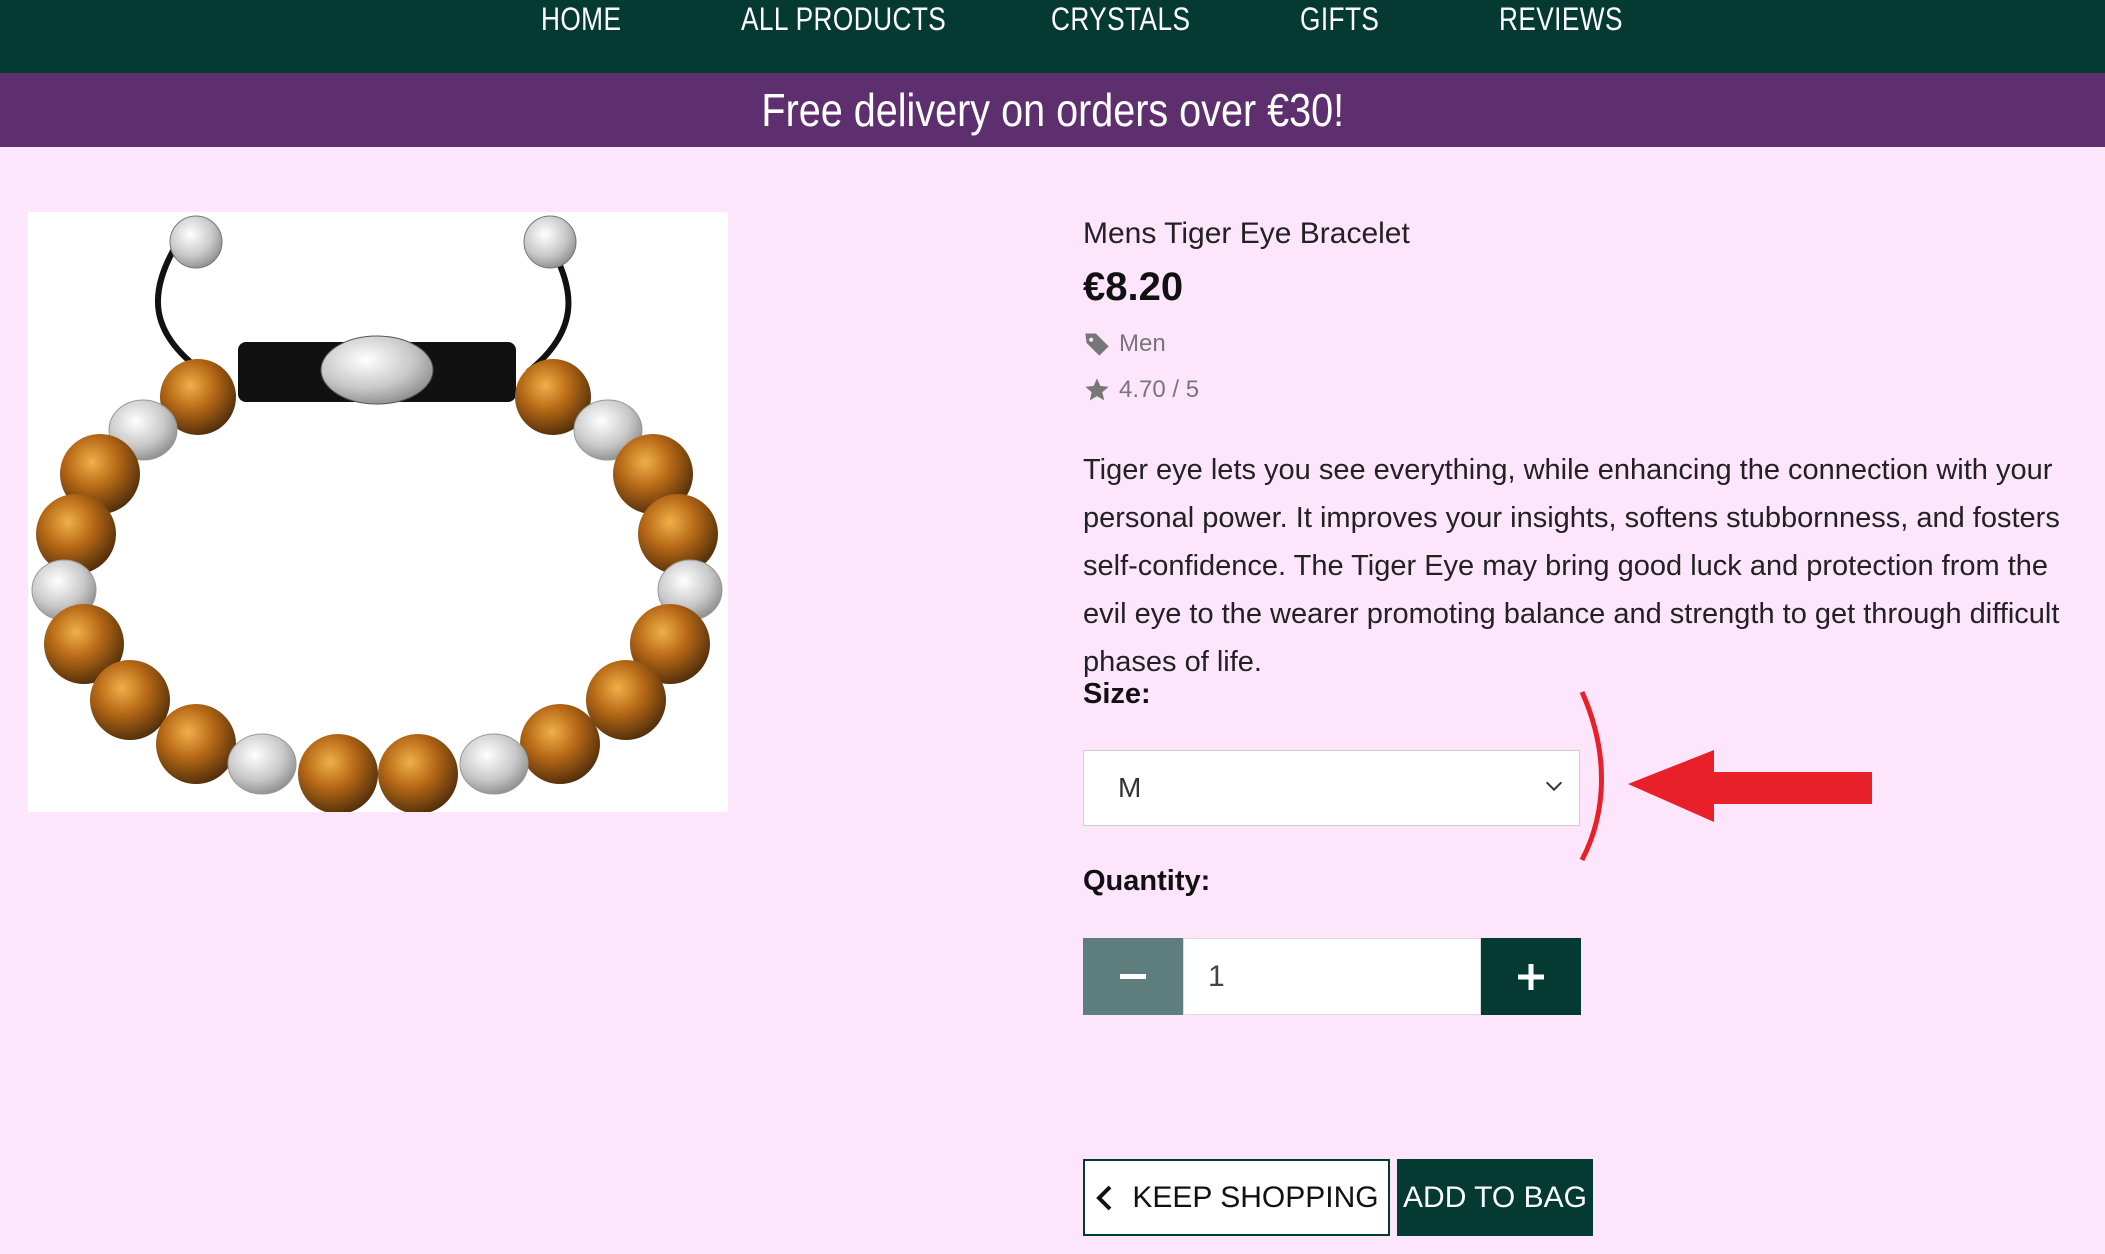 Image resolution: width=2105 pixels, height=1254 pixels. I want to click on top-navigation: HOME ALL PRODUCTS CRYSTALS GIFTS REVIEWS, so click(1052, 36).